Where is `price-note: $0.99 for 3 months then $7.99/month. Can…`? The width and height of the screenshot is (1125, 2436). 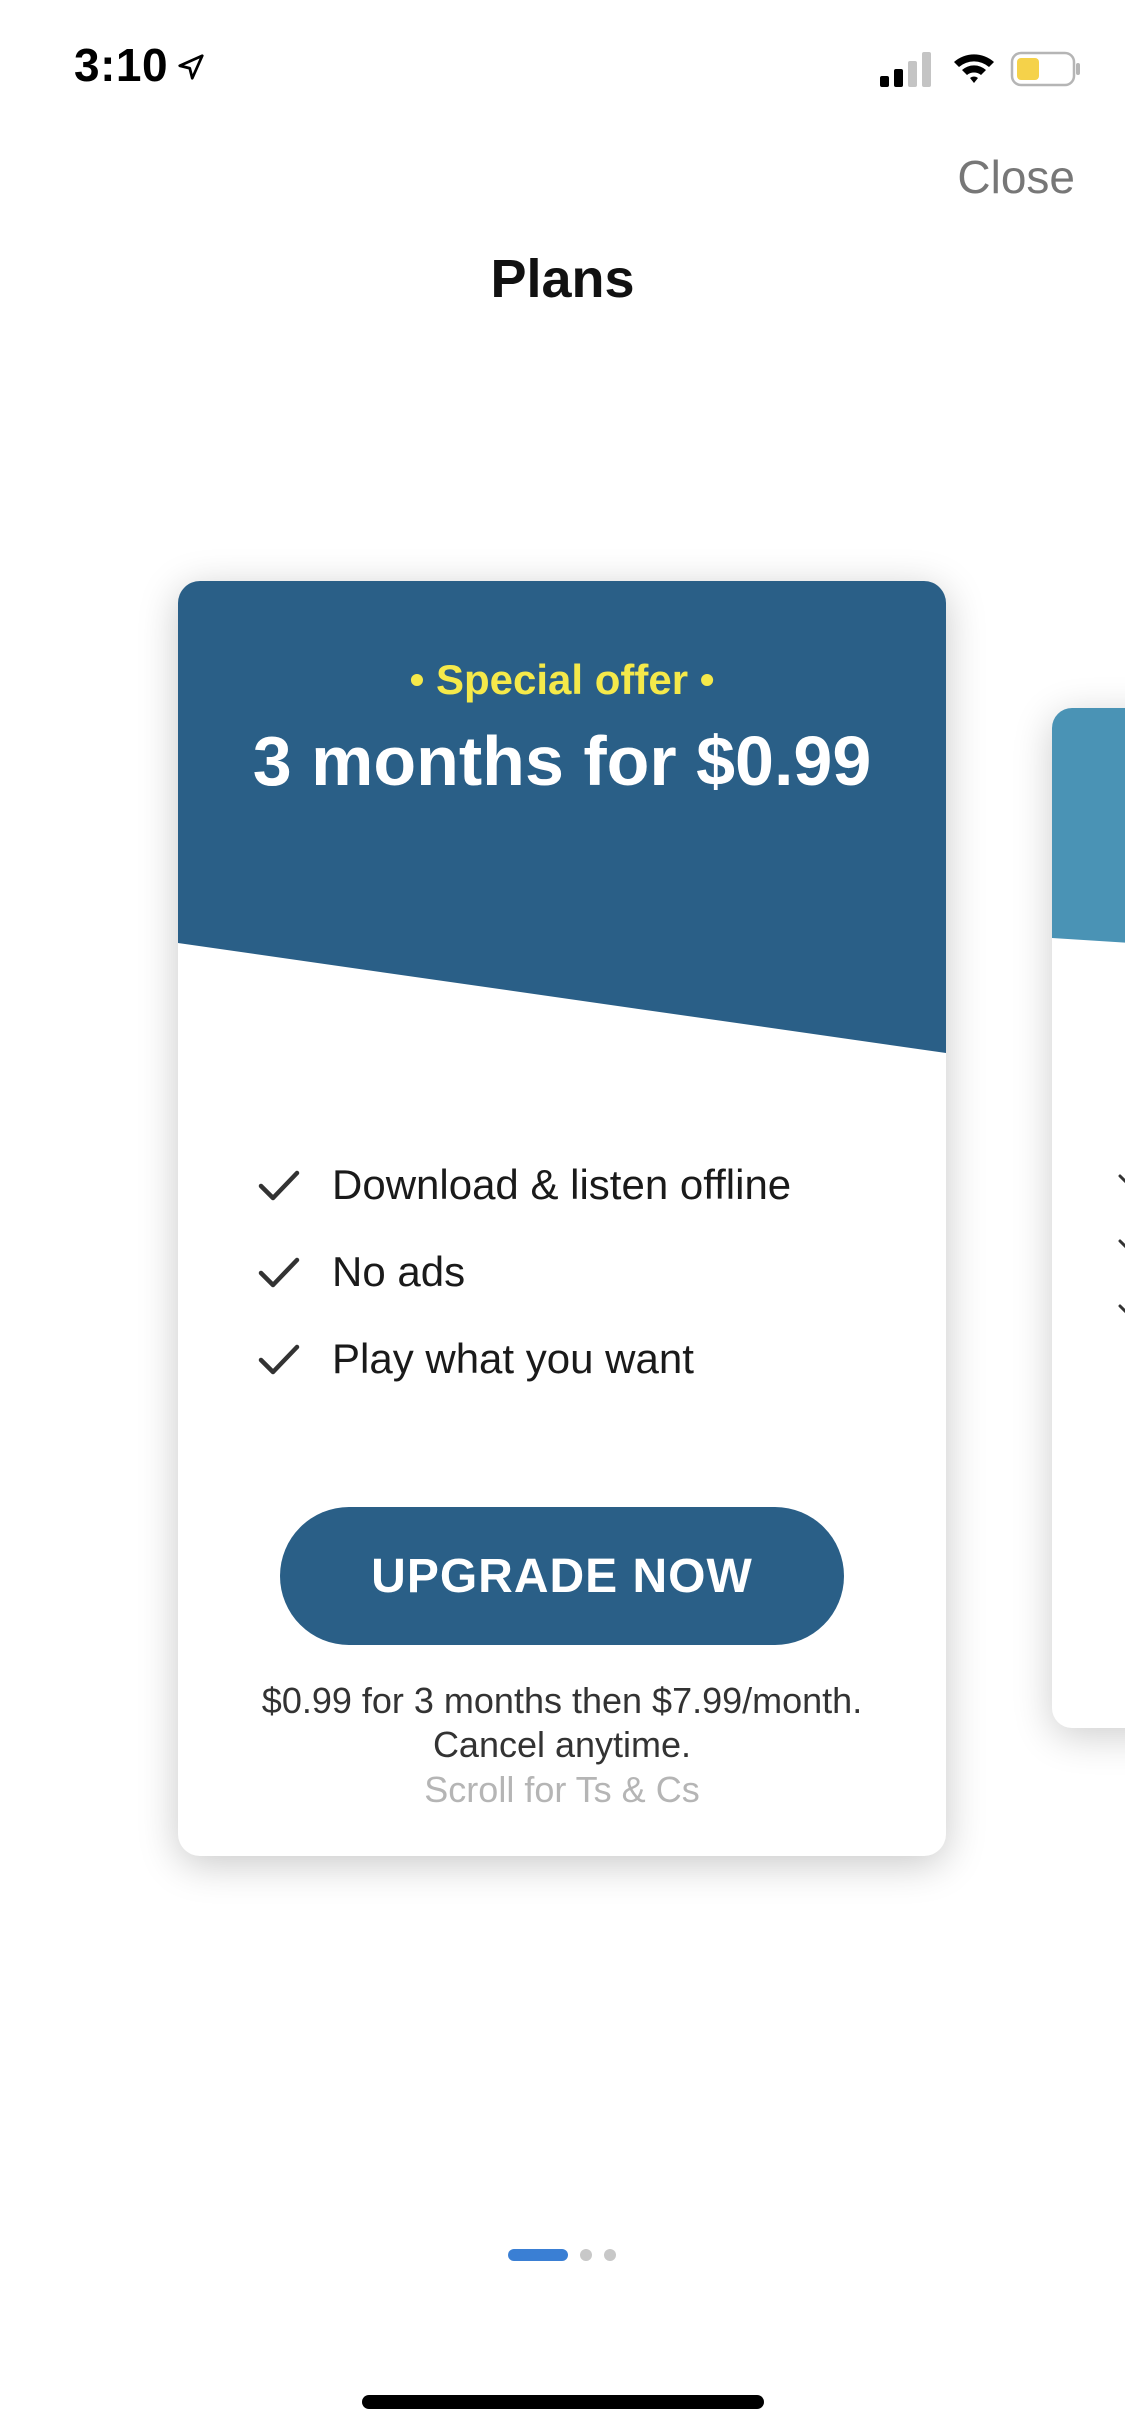
price-note: $0.99 for 3 months then $7.99/month. Can… is located at coordinates (562, 1723).